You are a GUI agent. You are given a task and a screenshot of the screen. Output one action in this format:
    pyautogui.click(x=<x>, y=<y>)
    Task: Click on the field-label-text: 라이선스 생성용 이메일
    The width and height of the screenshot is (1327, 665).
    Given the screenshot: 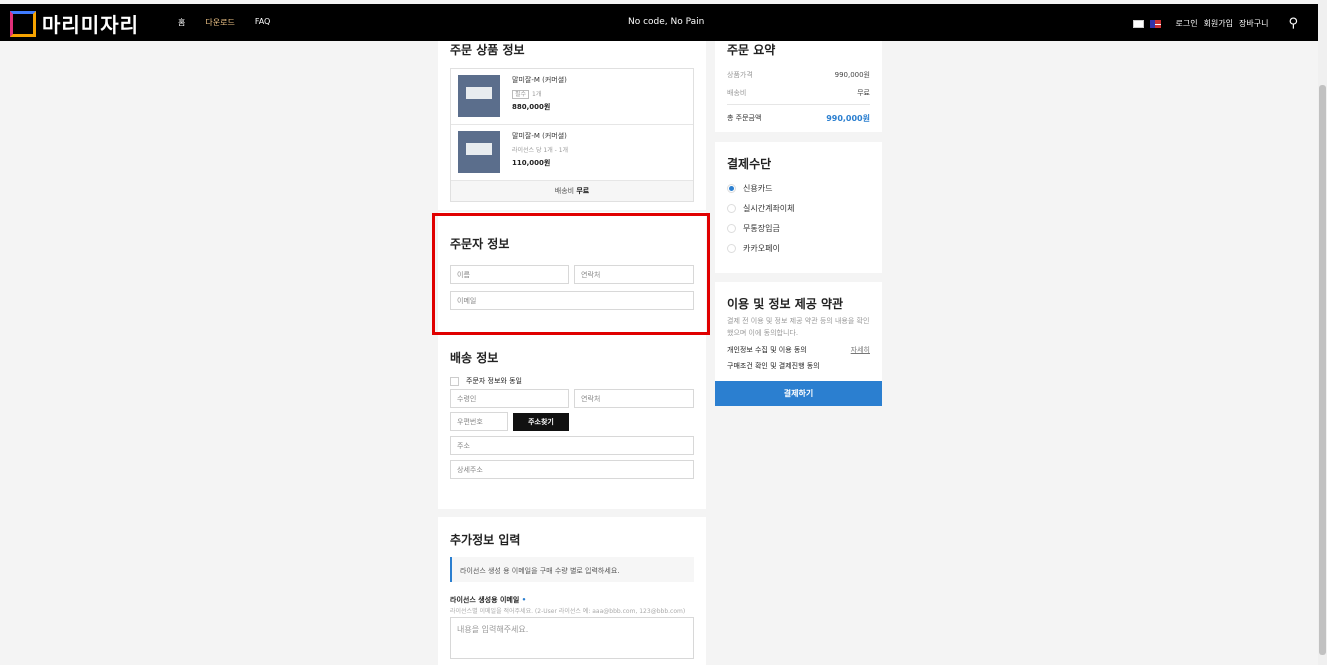 What is the action you would take?
    pyautogui.click(x=485, y=600)
    